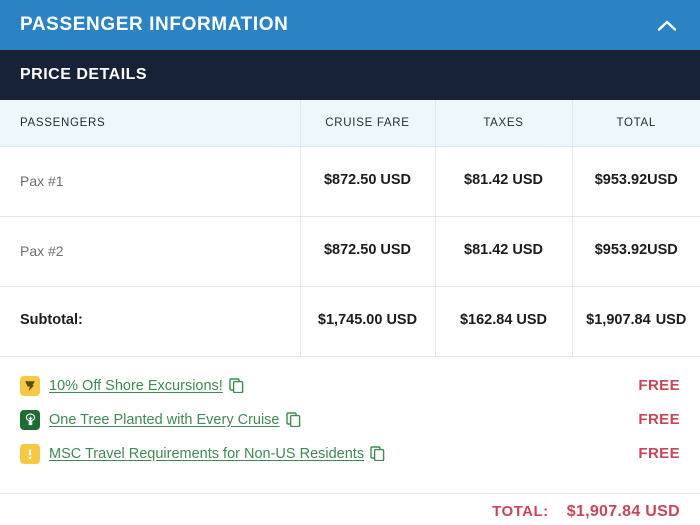 This screenshot has width=700, height=525. Describe the element at coordinates (350, 509) in the screenshot. I see `grand-total-row: TOTAL: $1,907.84 USD` at that location.